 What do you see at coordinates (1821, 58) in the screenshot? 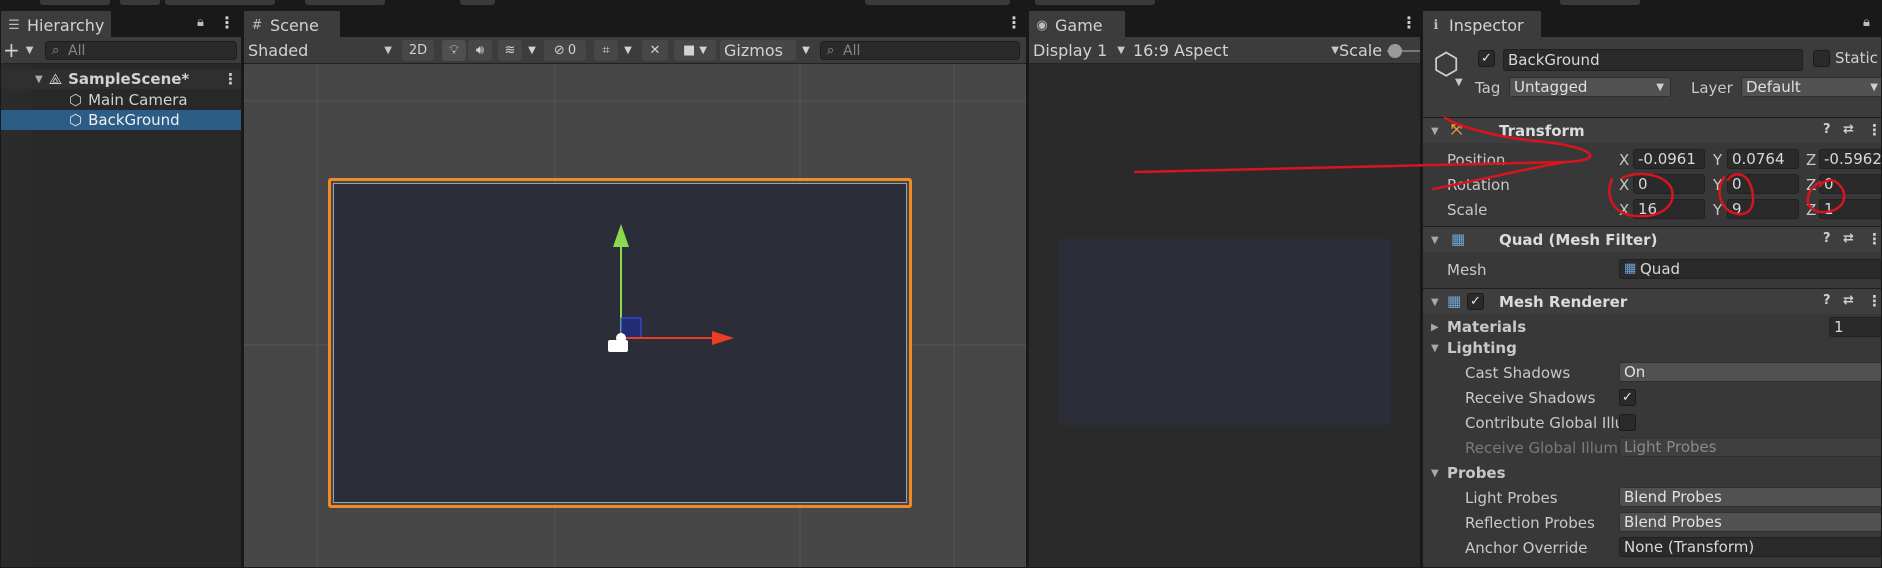
I see `static-checkbox` at bounding box center [1821, 58].